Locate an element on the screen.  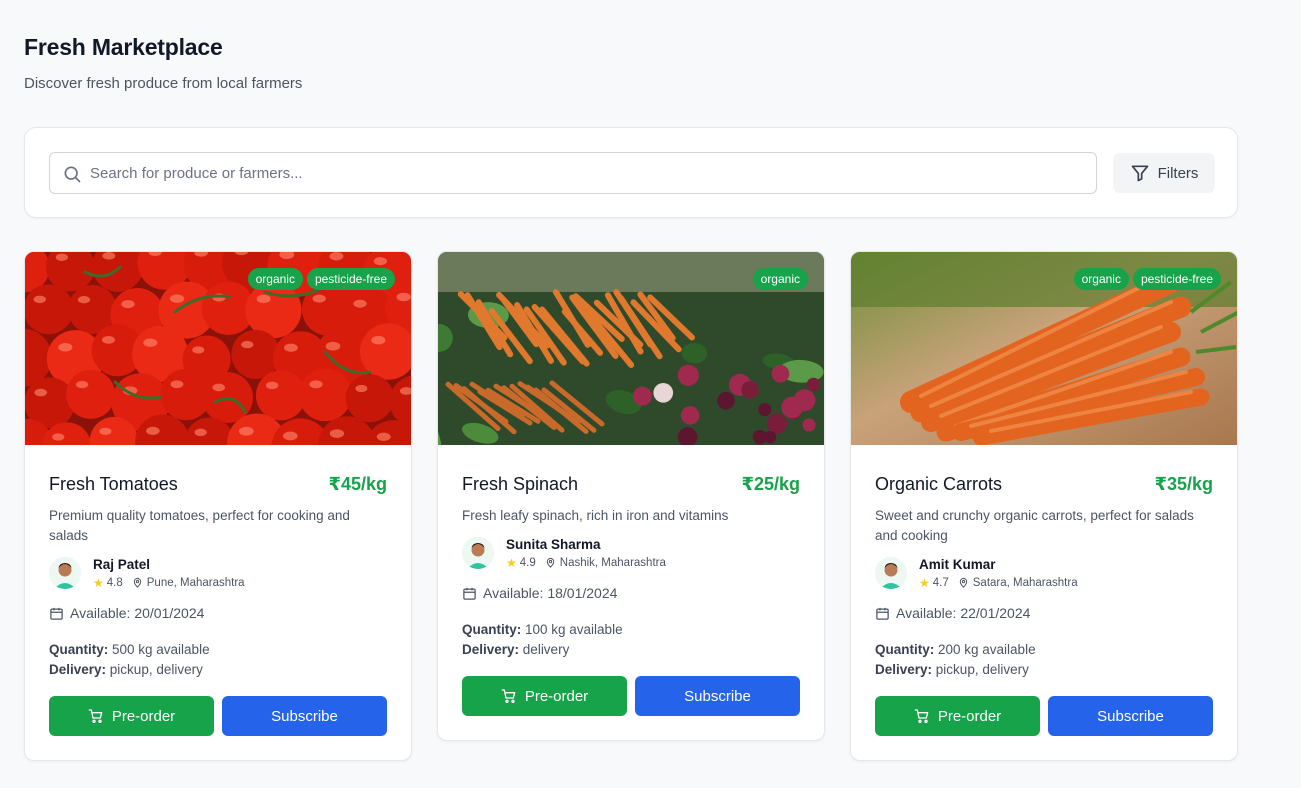
farmer-name: Sunita Sharma is located at coordinates (553, 544).